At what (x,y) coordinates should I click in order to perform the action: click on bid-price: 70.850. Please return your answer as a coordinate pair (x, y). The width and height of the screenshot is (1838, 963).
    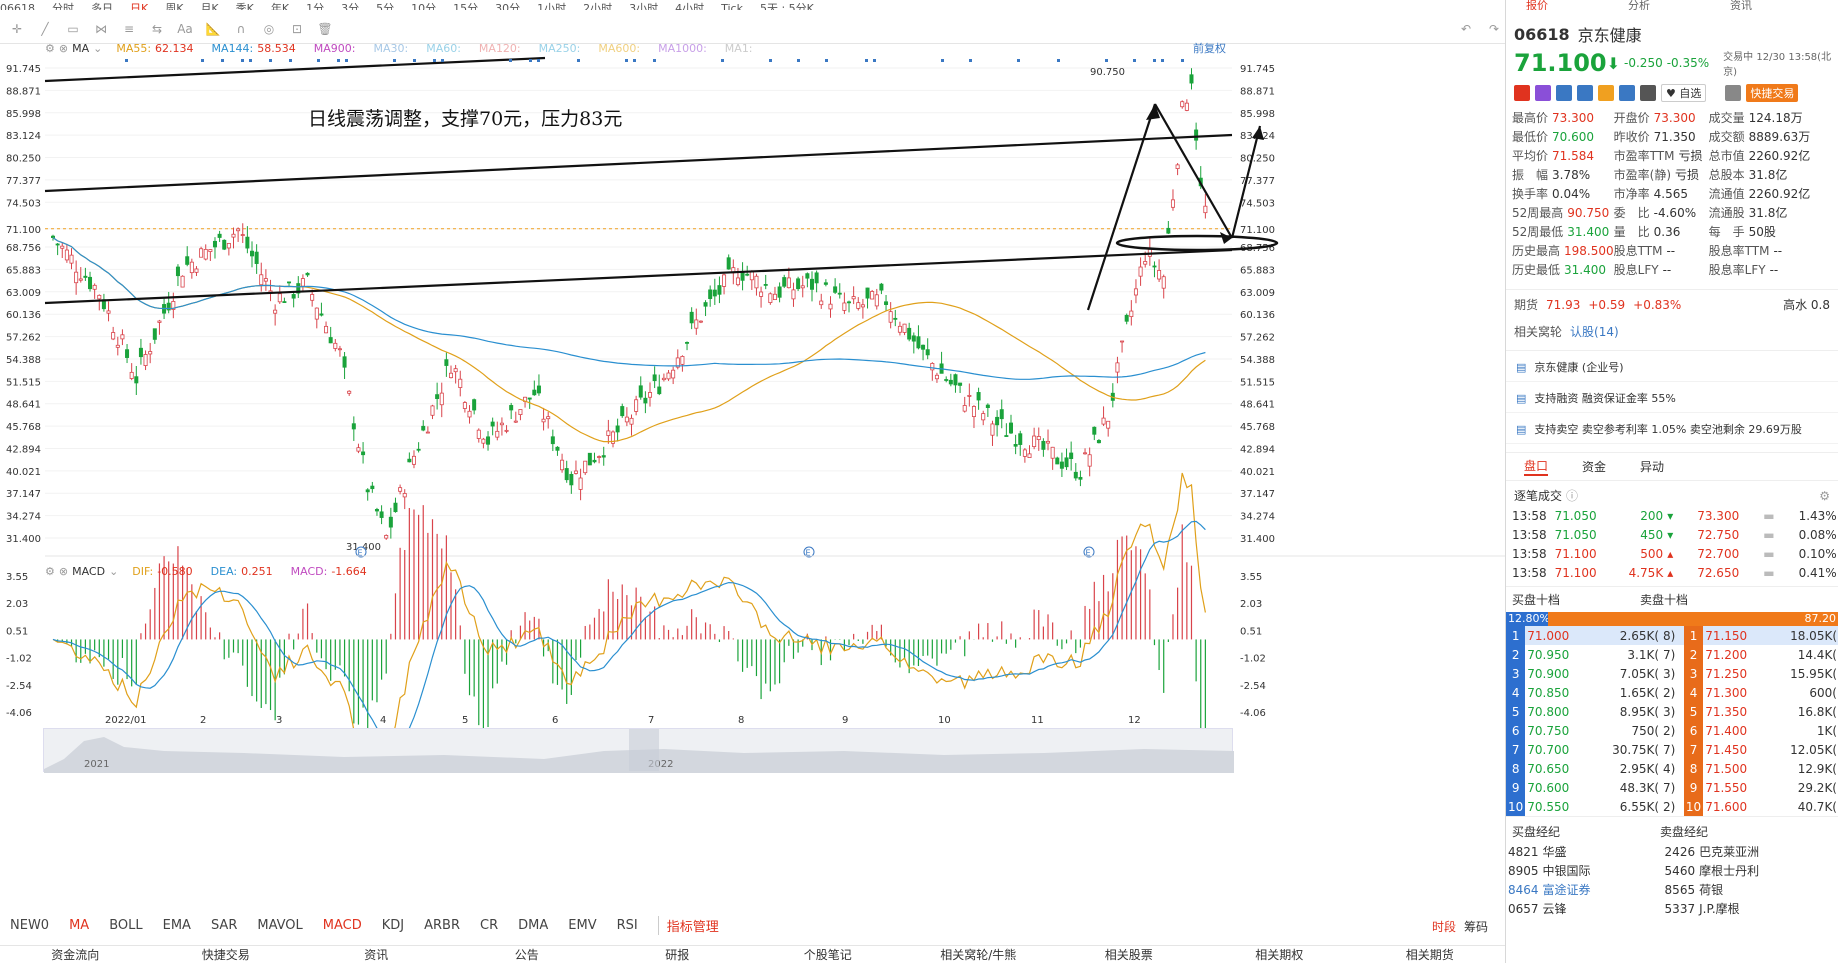
    Looking at the image, I should click on (1557, 692).